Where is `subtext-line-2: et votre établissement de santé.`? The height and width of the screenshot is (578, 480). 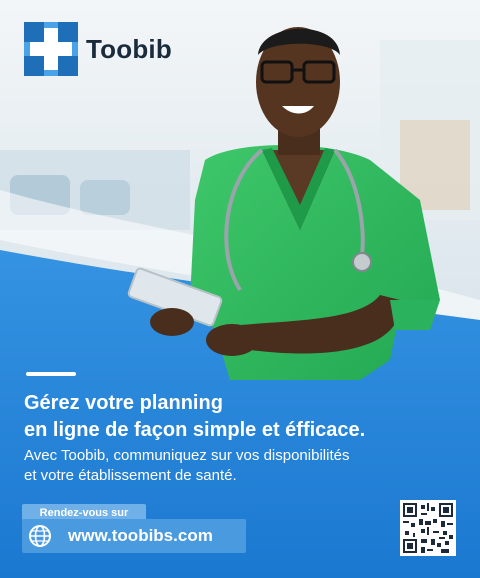 subtext-line-2: et votre établissement de santé. is located at coordinates (130, 475).